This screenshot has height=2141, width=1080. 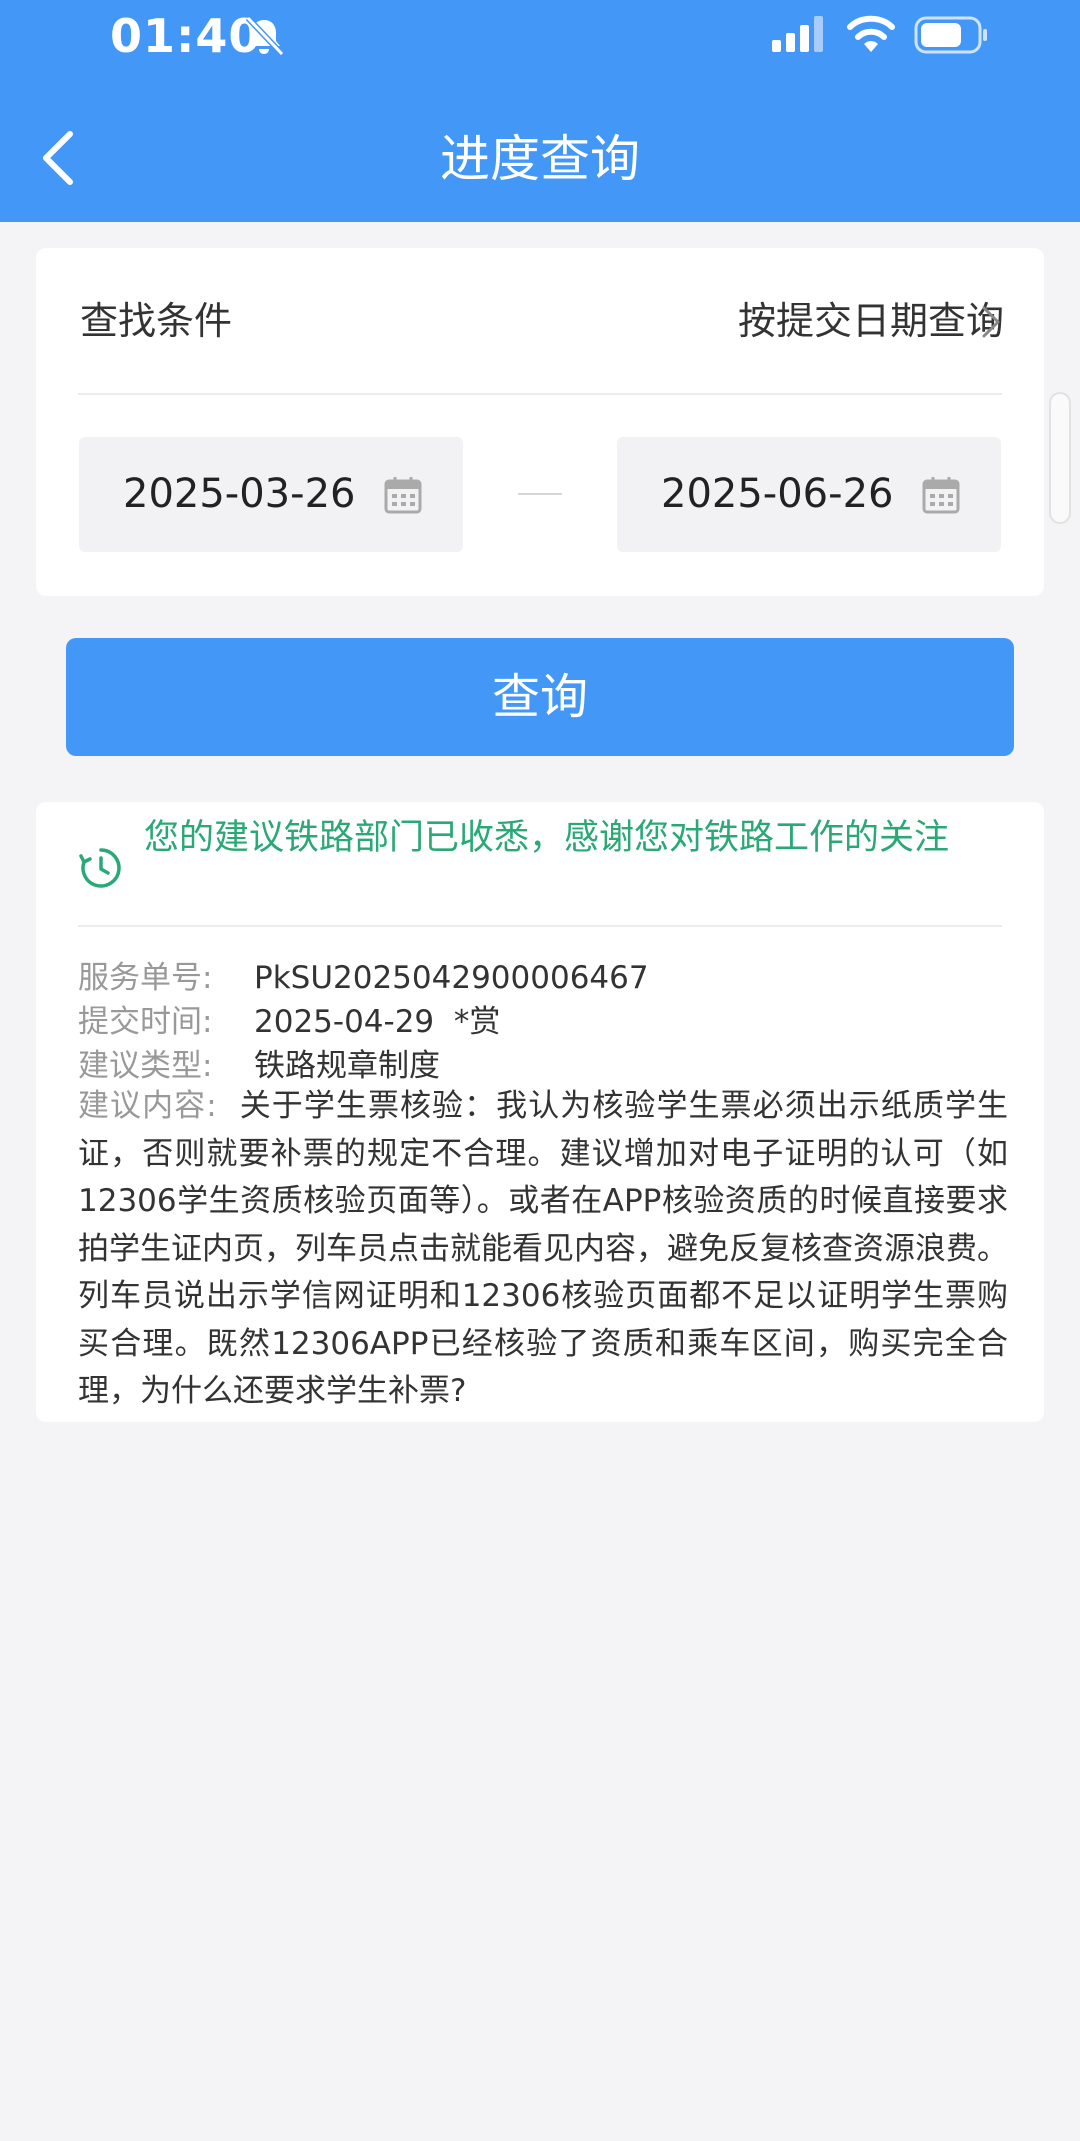 I want to click on bell-off-icon, so click(x=265, y=36).